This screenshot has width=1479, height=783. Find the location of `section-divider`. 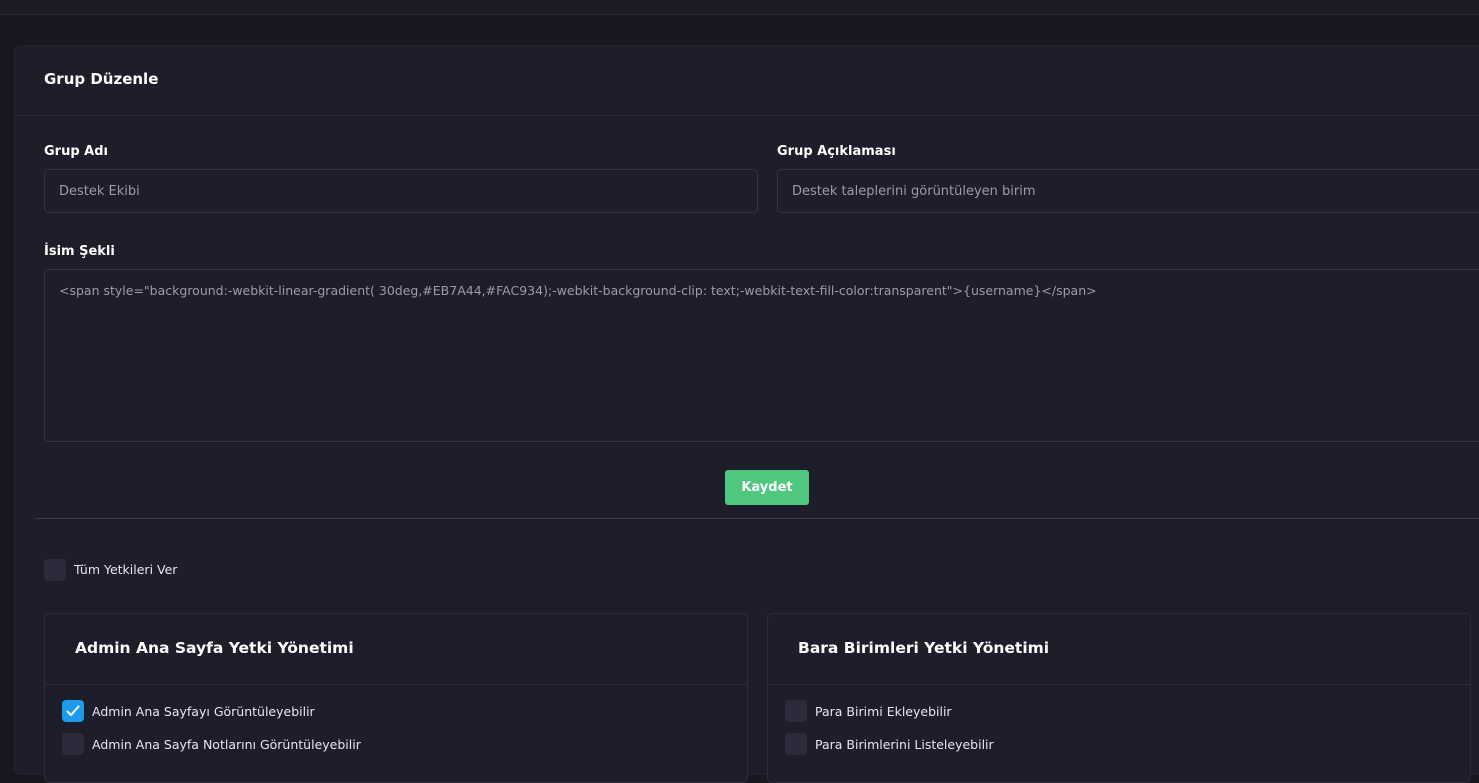

section-divider is located at coordinates (757, 518).